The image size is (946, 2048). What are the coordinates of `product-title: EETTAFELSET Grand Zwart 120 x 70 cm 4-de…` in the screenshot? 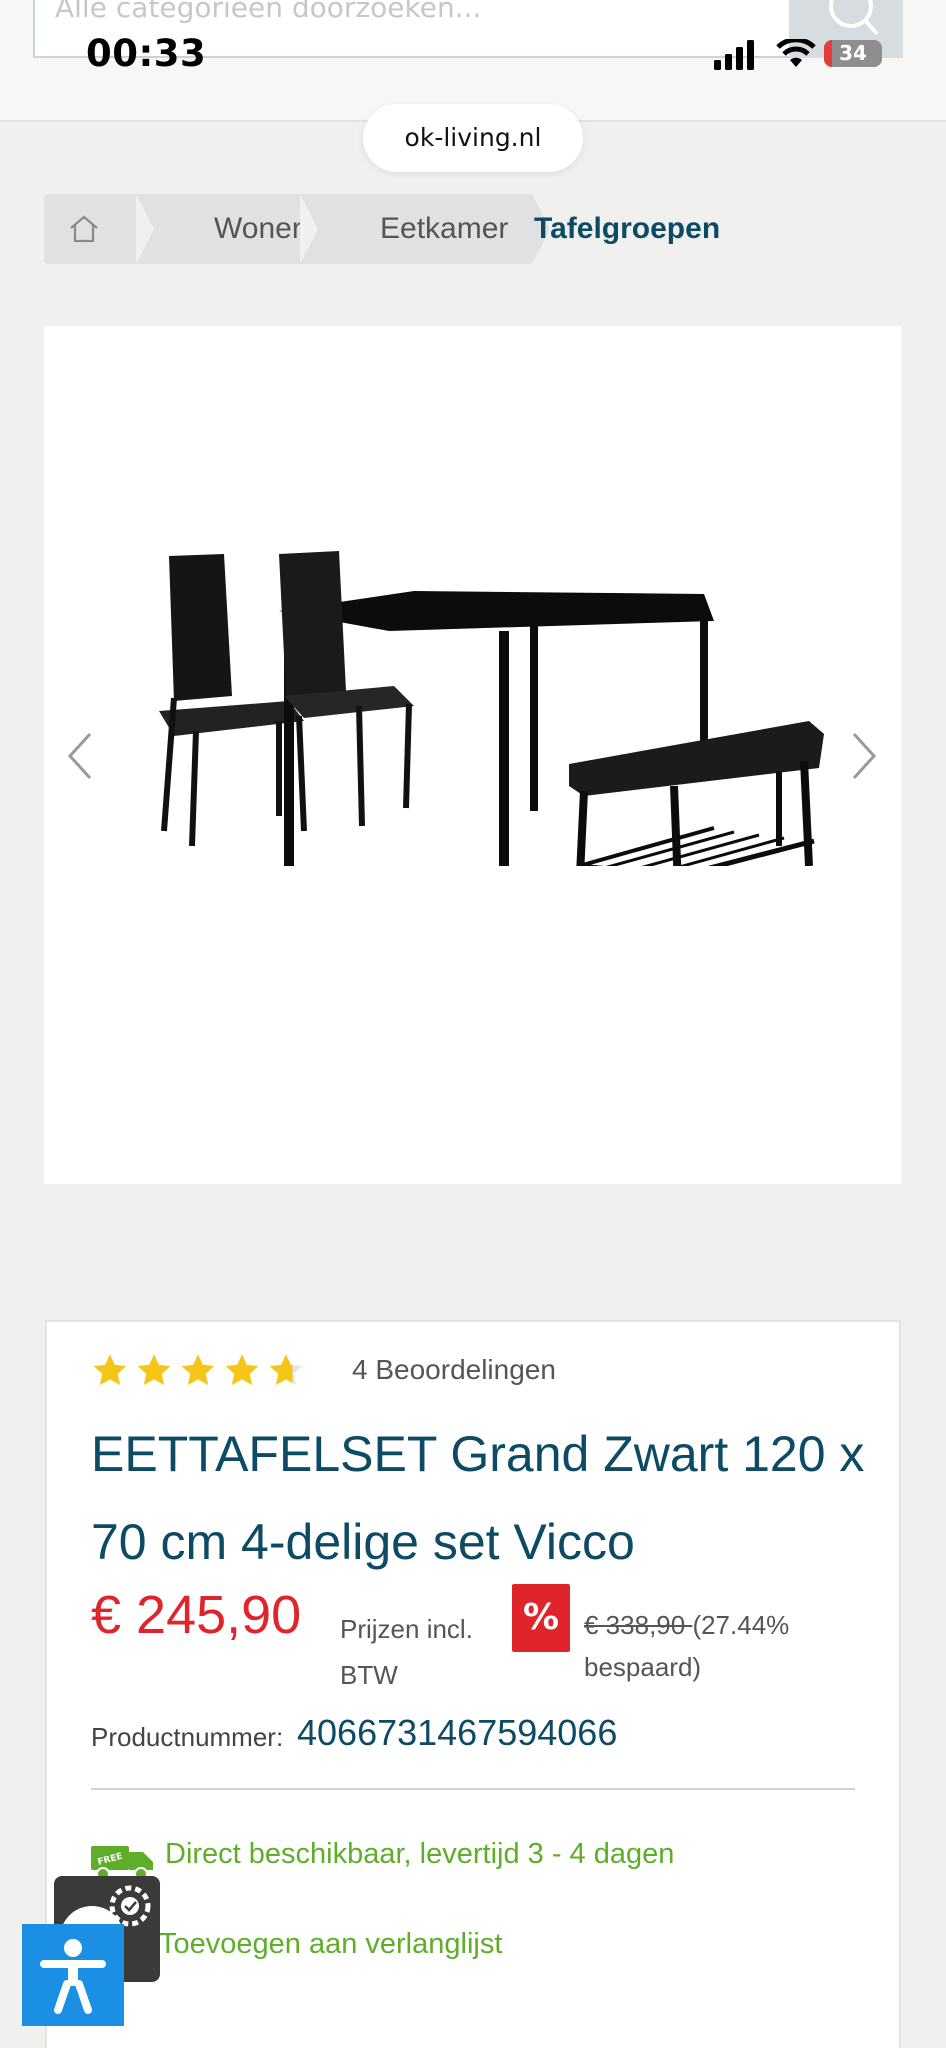 It's located at (478, 1498).